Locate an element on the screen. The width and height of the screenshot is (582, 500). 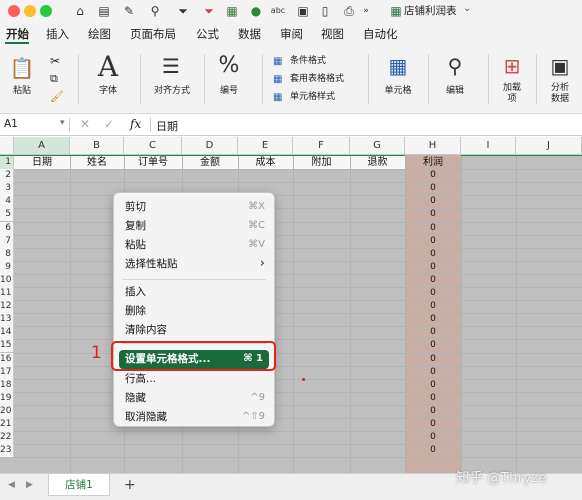
tab-page-layout: 页面布局 is located at coordinates (153, 34).